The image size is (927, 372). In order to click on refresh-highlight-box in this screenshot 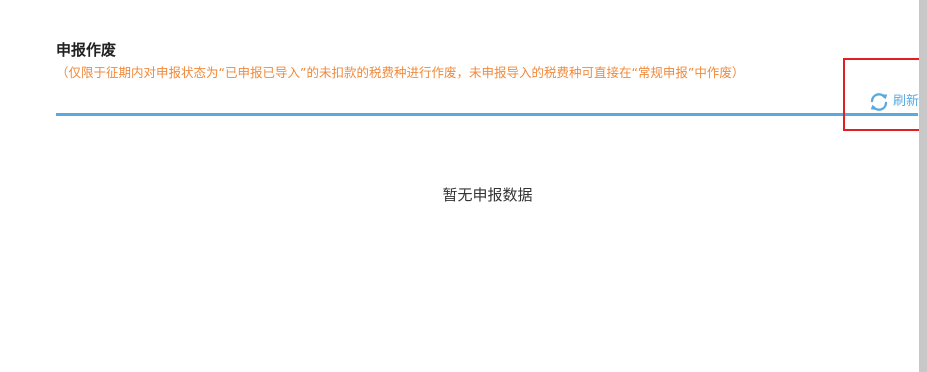, I will do `click(884, 94)`.